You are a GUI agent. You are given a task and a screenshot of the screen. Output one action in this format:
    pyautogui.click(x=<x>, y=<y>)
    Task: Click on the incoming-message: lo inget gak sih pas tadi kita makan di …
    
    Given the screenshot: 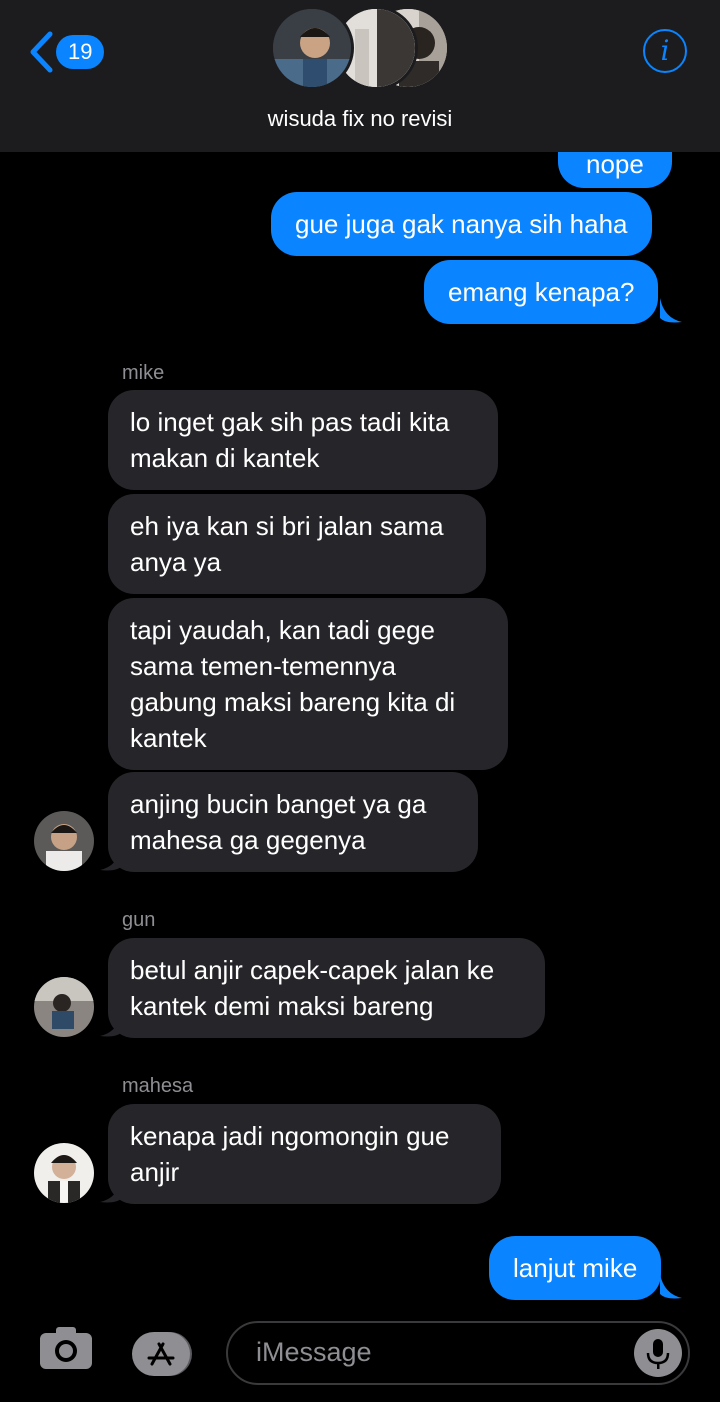 What is the action you would take?
    pyautogui.click(x=303, y=440)
    